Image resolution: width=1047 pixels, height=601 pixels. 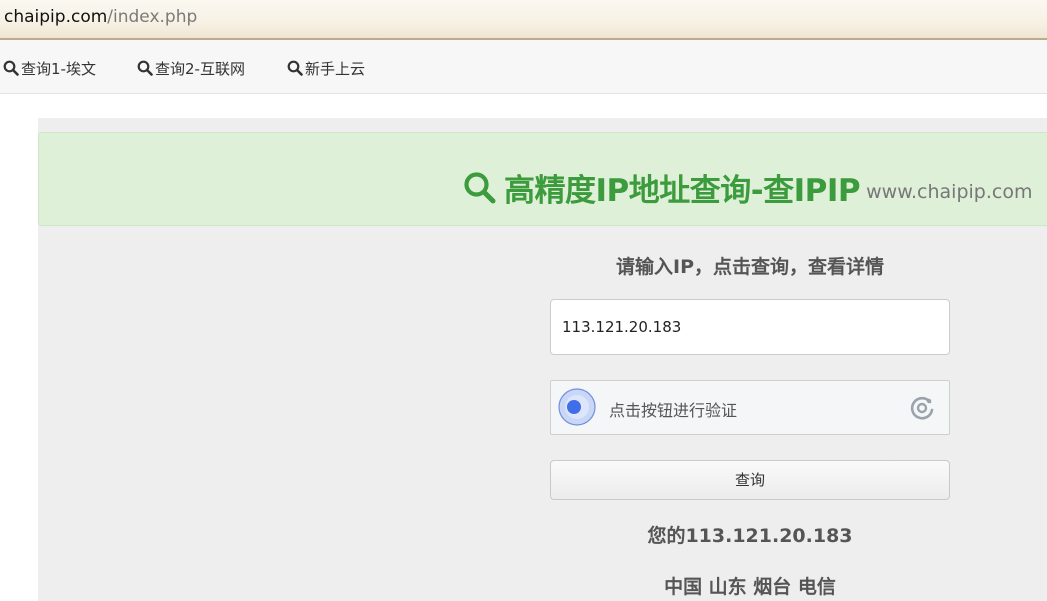 What do you see at coordinates (58, 68) in the screenshot?
I see `nav-item-label: 查询1-埃文` at bounding box center [58, 68].